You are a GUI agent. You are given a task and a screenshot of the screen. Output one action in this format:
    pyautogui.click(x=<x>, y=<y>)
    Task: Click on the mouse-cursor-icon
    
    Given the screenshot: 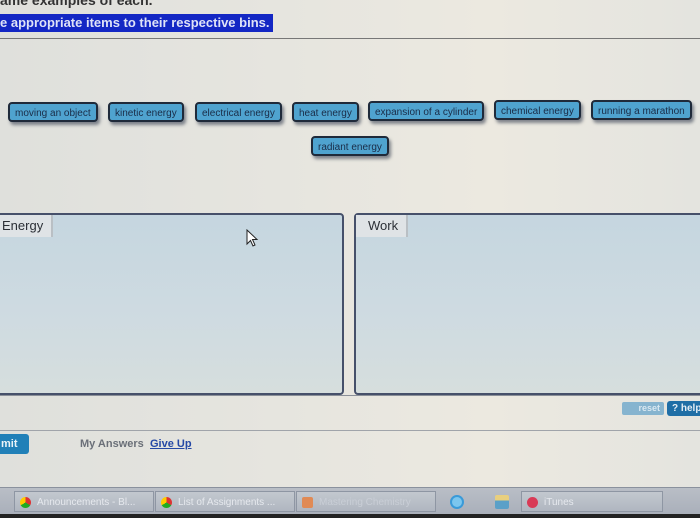 What is the action you would take?
    pyautogui.click(x=252, y=238)
    